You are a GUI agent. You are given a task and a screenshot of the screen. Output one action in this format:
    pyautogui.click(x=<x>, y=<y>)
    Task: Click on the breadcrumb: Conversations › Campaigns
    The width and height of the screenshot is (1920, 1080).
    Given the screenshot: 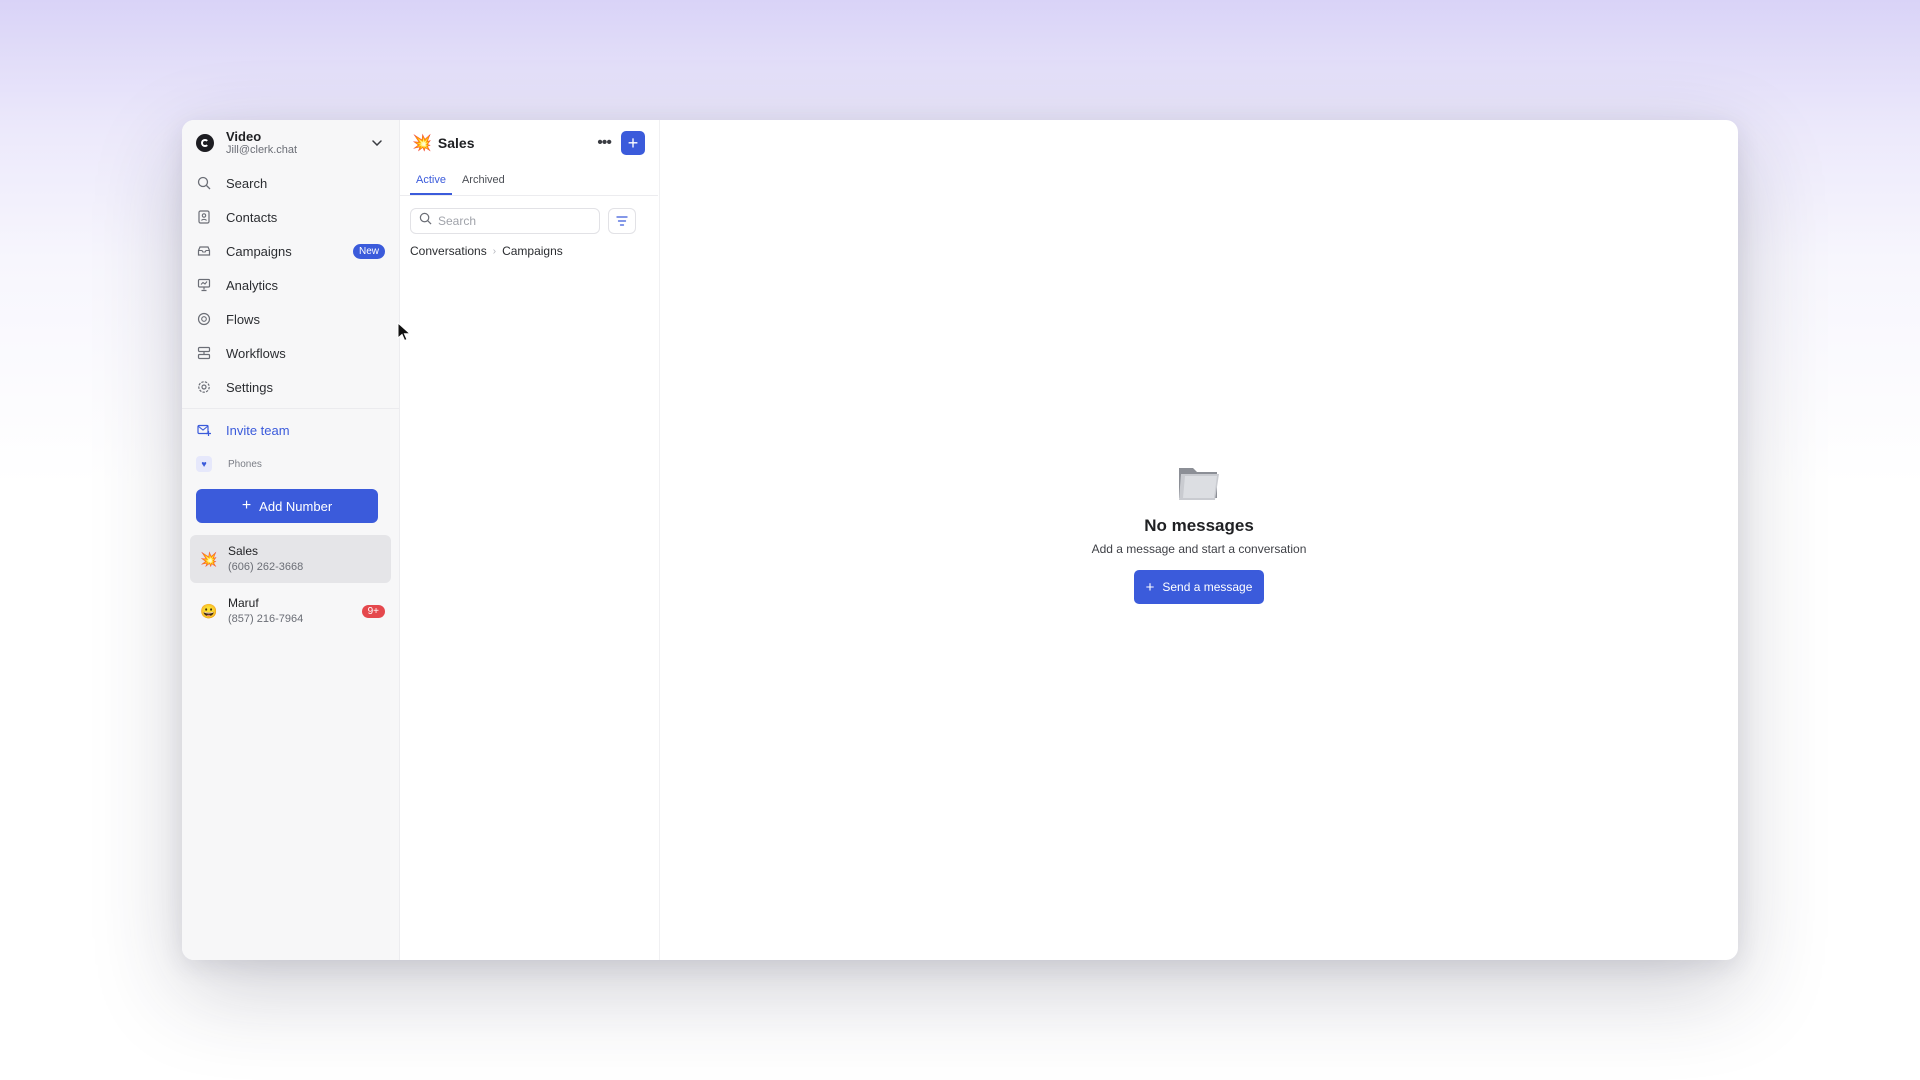 What is the action you would take?
    pyautogui.click(x=529, y=246)
    